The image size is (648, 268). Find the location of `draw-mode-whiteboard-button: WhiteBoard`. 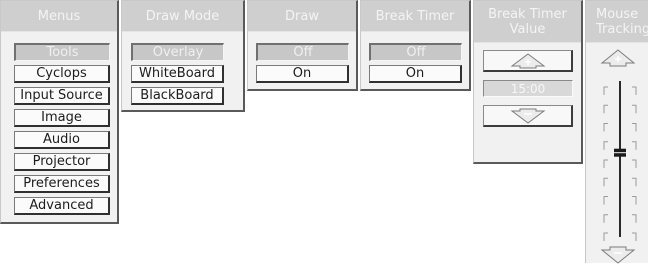

draw-mode-whiteboard-button: WhiteBoard is located at coordinates (177, 74).